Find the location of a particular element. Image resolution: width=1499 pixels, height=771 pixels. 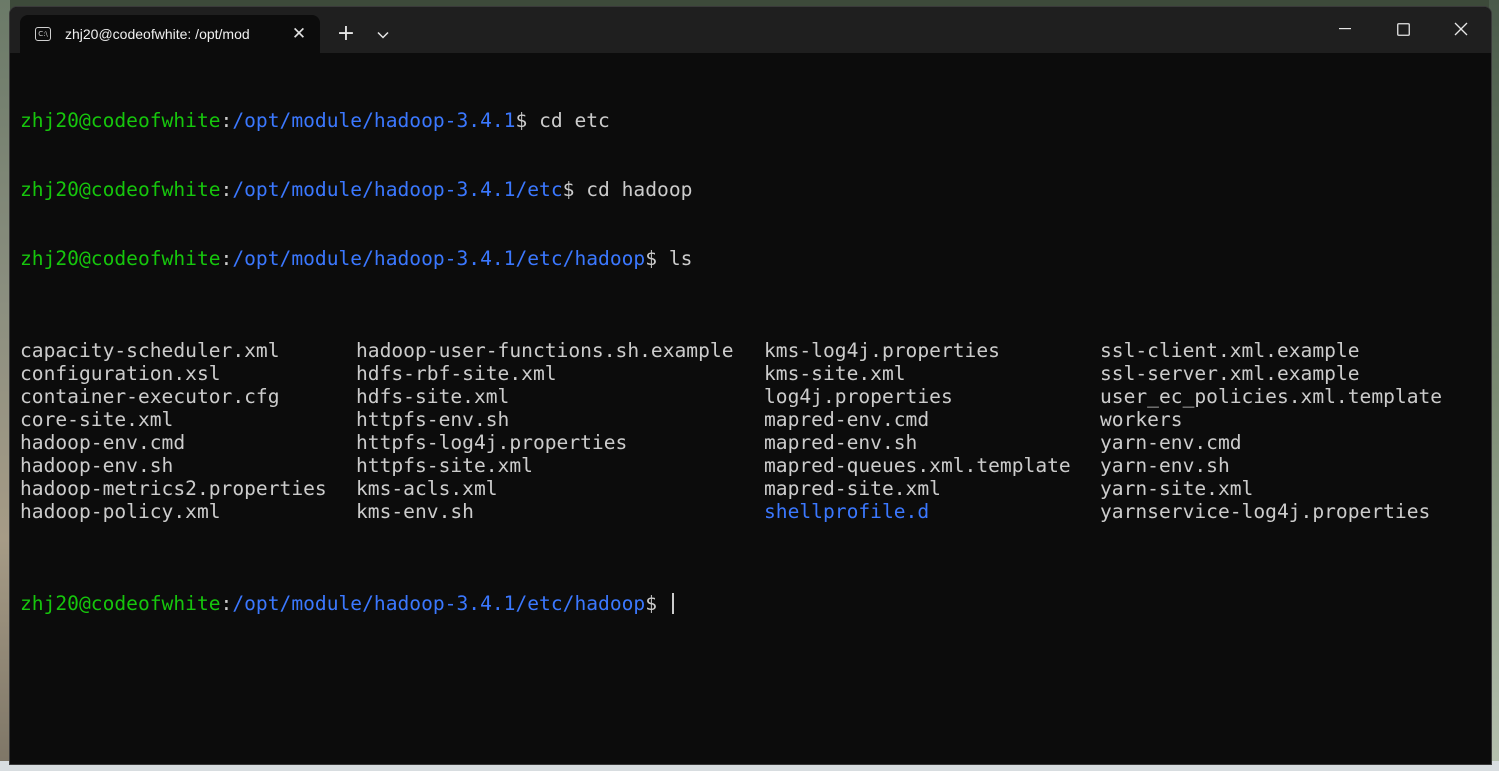

terminal-tab: C:\ zhj20@codeofwhite: /opt/mod ✕ is located at coordinates (170, 34).